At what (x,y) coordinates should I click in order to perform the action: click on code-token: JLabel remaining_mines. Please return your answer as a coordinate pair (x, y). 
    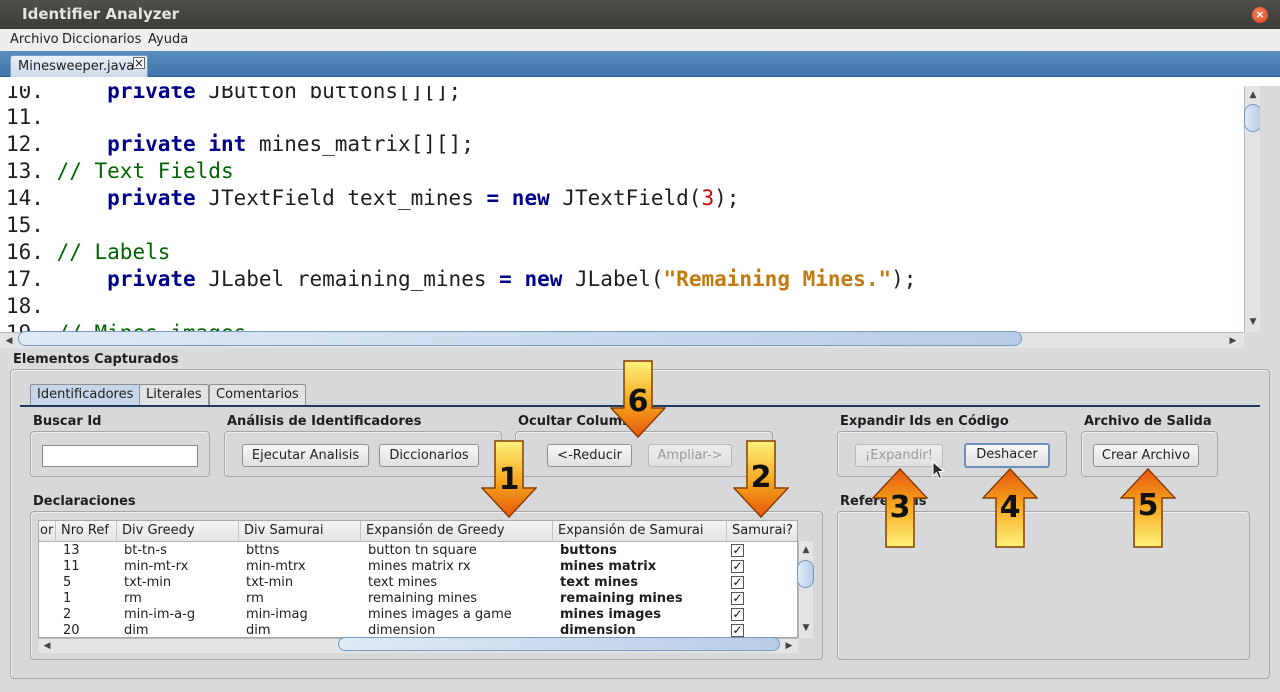
    Looking at the image, I should click on (347, 279).